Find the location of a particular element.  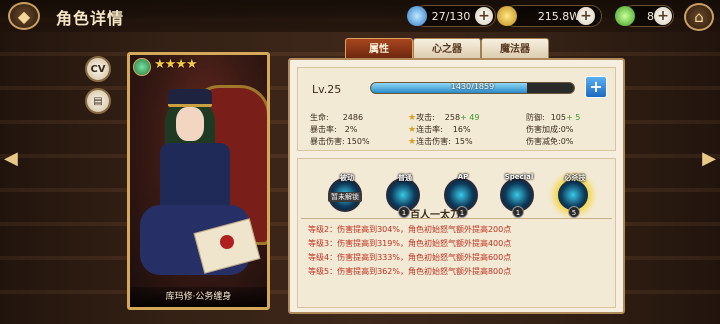

skill-name: 普通 is located at coordinates (405, 178).